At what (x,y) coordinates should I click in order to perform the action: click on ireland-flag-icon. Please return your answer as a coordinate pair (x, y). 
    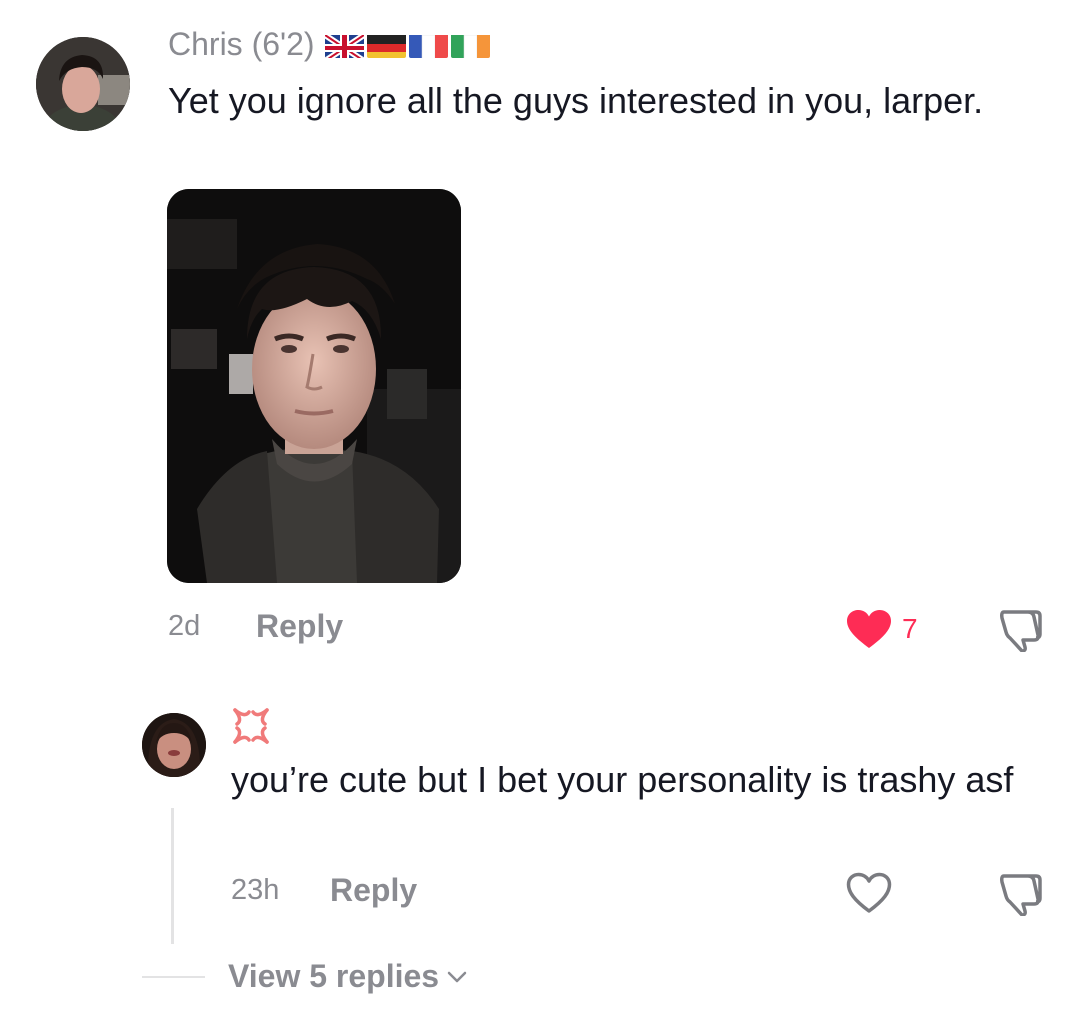
    Looking at the image, I should click on (470, 45).